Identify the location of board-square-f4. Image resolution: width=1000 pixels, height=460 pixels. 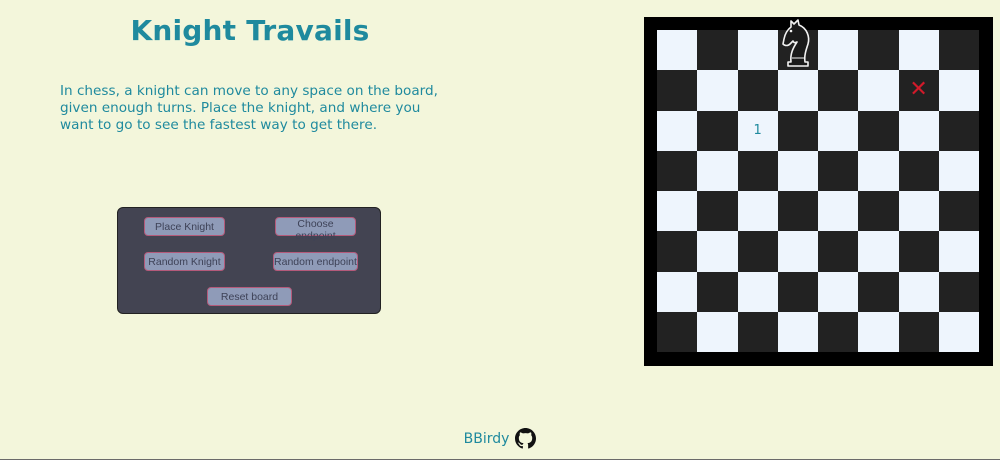
(878, 211).